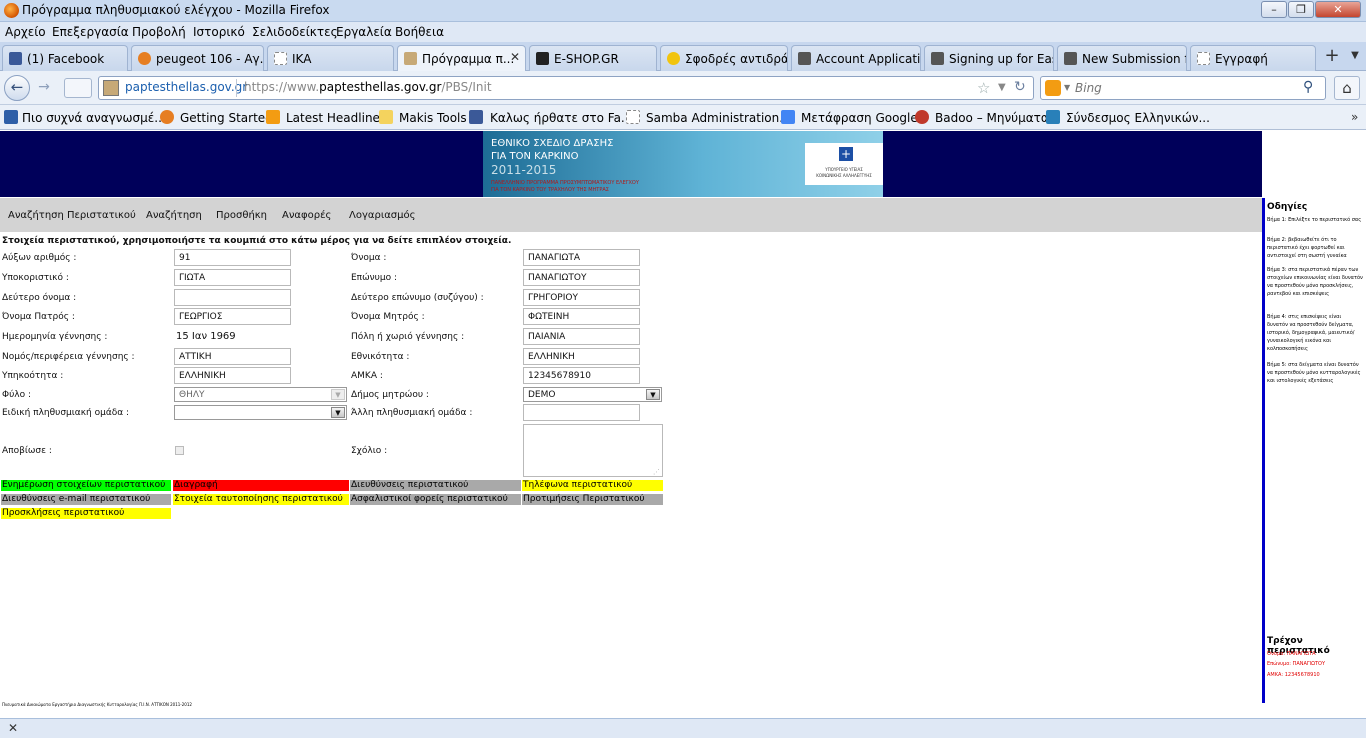  I want to click on ethn-field: ΕΛΛΗΝΙΚΗ, so click(581, 356).